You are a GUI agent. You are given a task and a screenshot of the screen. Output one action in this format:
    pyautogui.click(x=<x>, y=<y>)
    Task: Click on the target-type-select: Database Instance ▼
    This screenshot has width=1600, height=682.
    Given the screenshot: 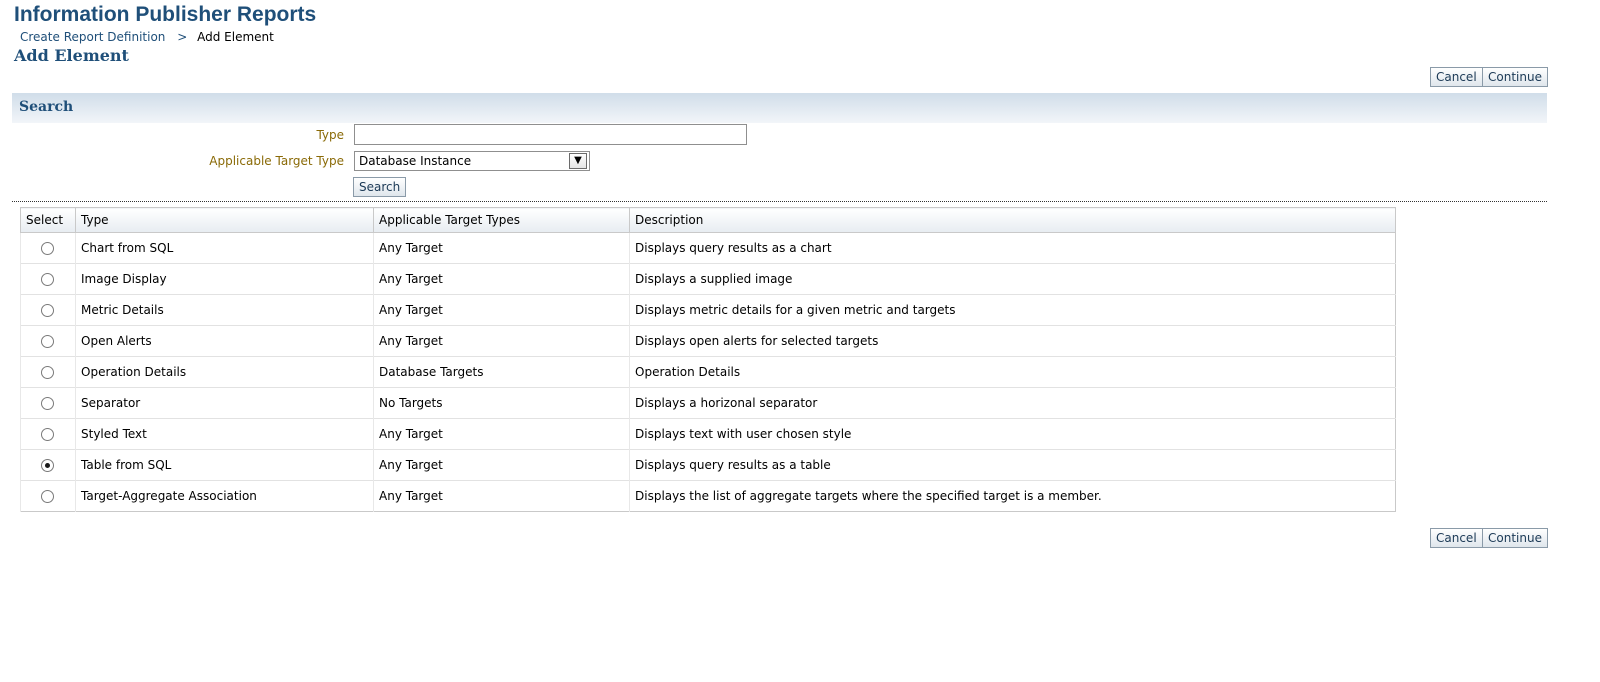 What is the action you would take?
    pyautogui.click(x=472, y=161)
    